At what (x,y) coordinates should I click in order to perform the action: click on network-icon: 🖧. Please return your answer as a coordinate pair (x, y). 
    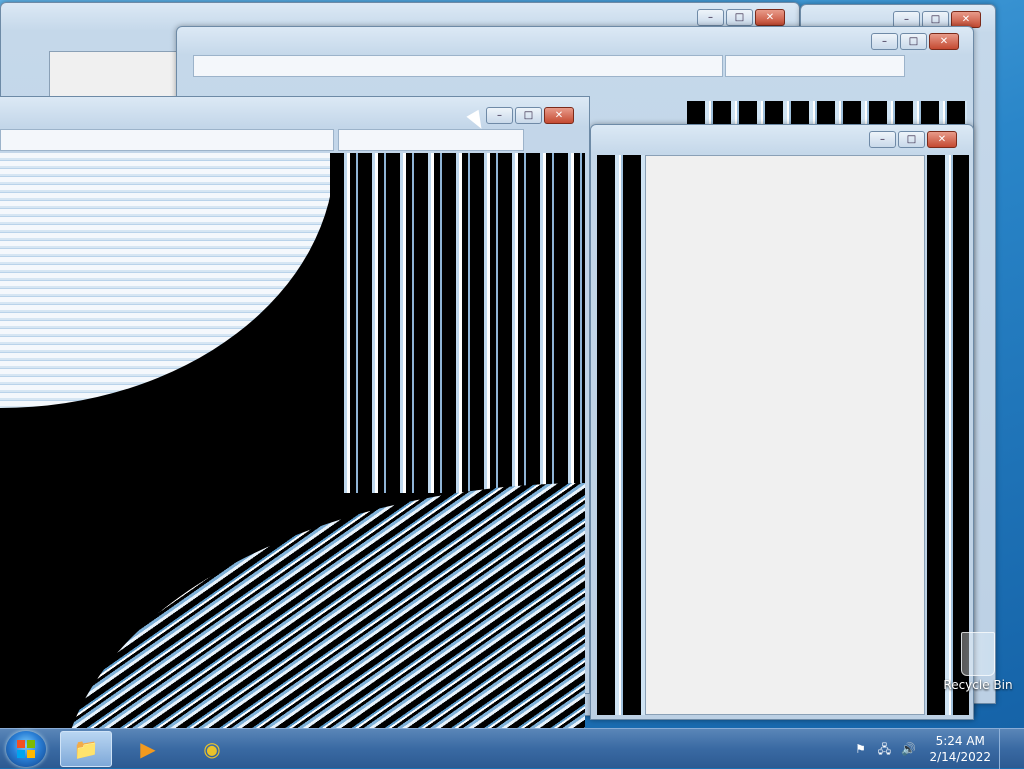
    Looking at the image, I should click on (884, 749).